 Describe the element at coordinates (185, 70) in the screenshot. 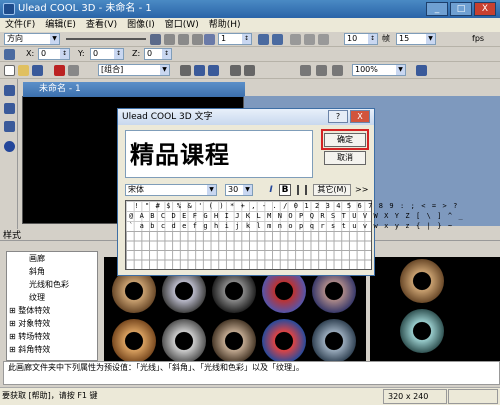

I see `hand-icon` at that location.